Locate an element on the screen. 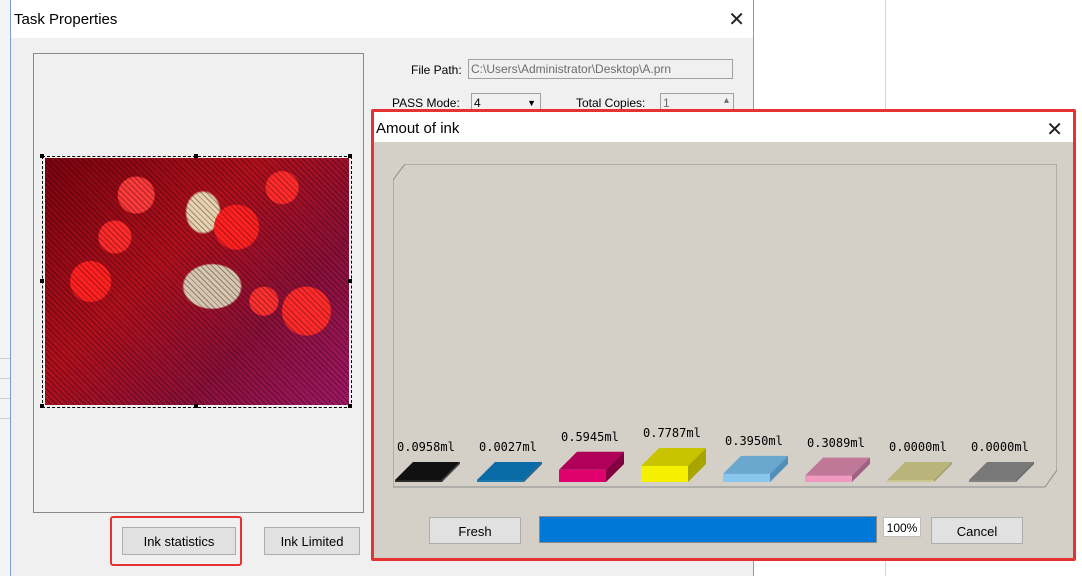 Image resolution: width=1082 pixels, height=576 pixels. total-copies-label: Total Copies: is located at coordinates (611, 103).